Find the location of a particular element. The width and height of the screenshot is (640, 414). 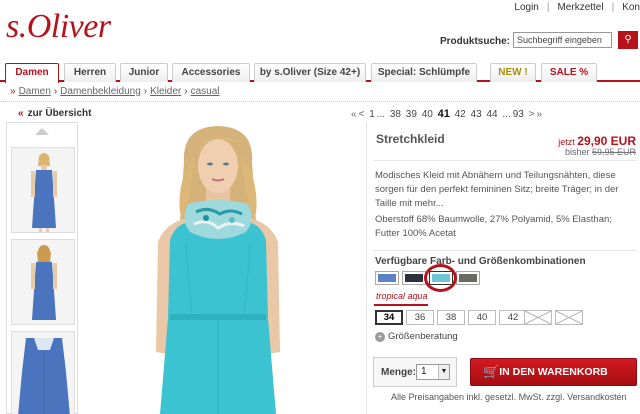

tab-new: NEW ! is located at coordinates (513, 72).